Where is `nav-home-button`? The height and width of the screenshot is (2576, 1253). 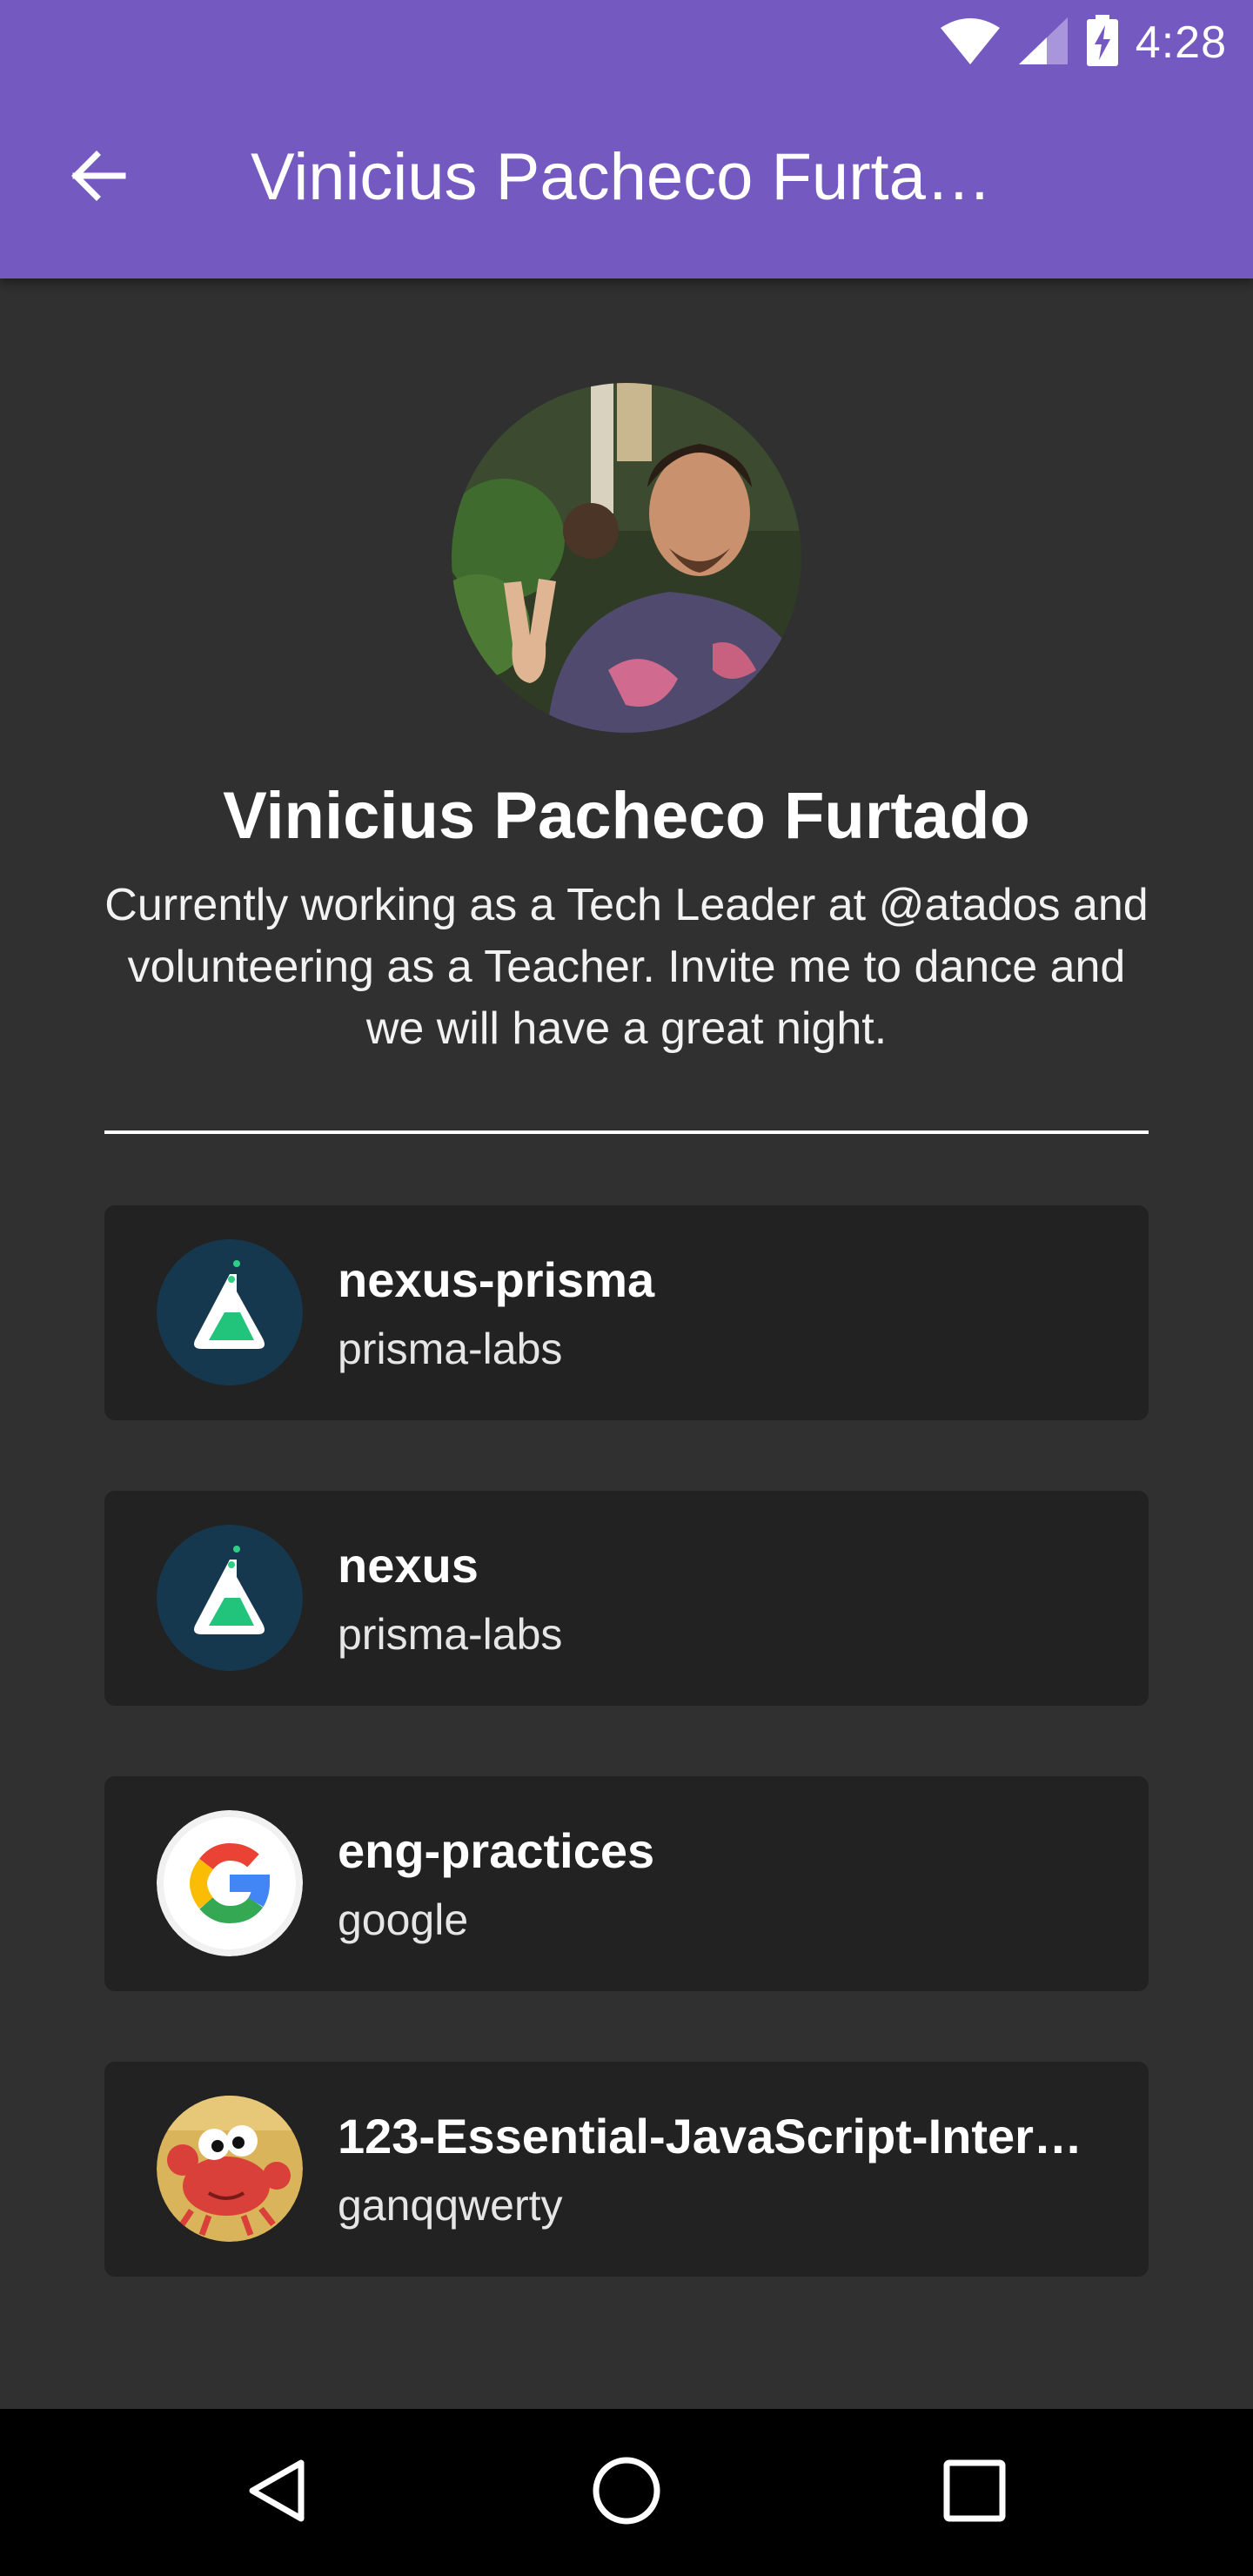 nav-home-button is located at coordinates (626, 2492).